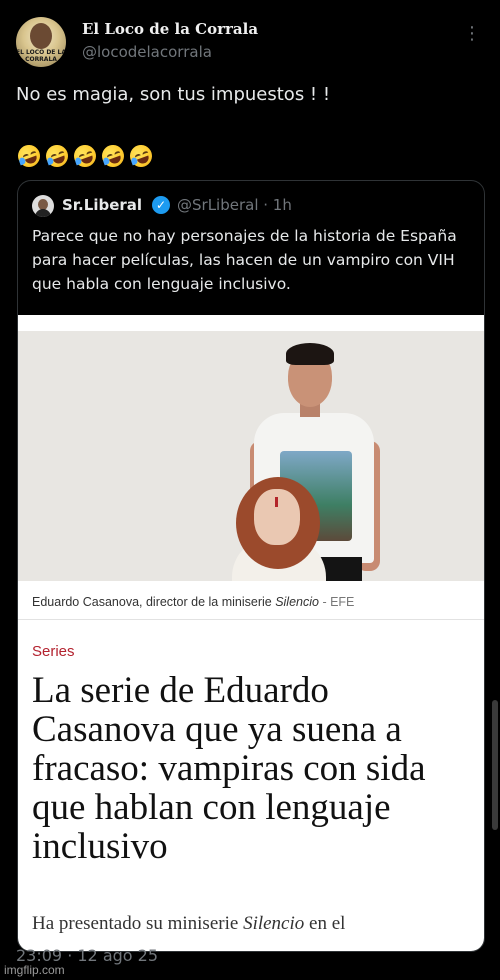  What do you see at coordinates (251, 619) in the screenshot?
I see `divider` at bounding box center [251, 619].